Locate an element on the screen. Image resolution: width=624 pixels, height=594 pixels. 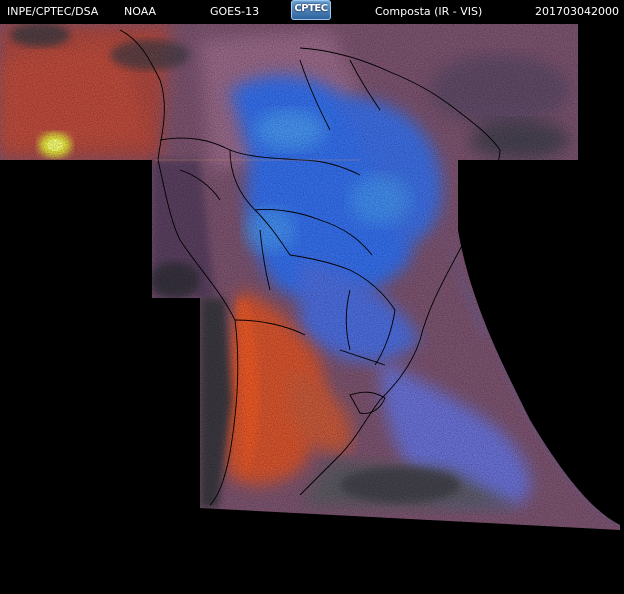
source-label: INPE/CPTEC/DSA is located at coordinates (53, 11).